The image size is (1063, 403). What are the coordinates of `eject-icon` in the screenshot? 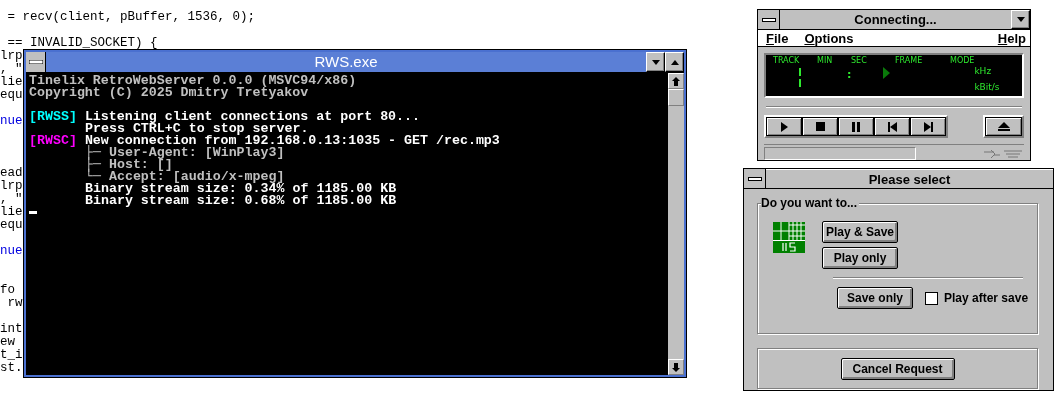 It's located at (1003, 126).